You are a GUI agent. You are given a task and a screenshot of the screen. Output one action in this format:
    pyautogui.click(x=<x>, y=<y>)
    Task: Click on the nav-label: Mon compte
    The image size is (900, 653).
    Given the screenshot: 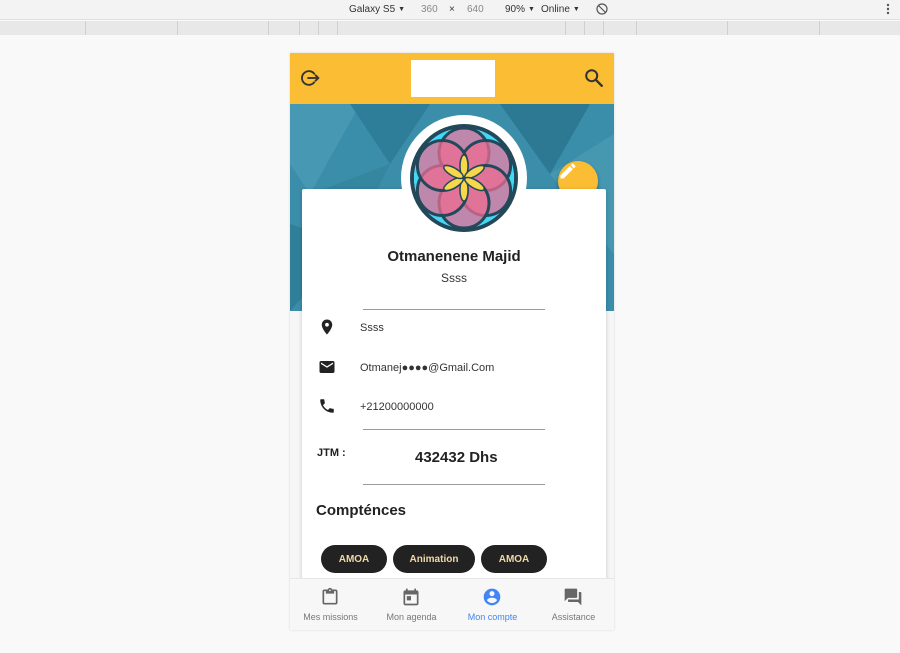 What is the action you would take?
    pyautogui.click(x=492, y=617)
    